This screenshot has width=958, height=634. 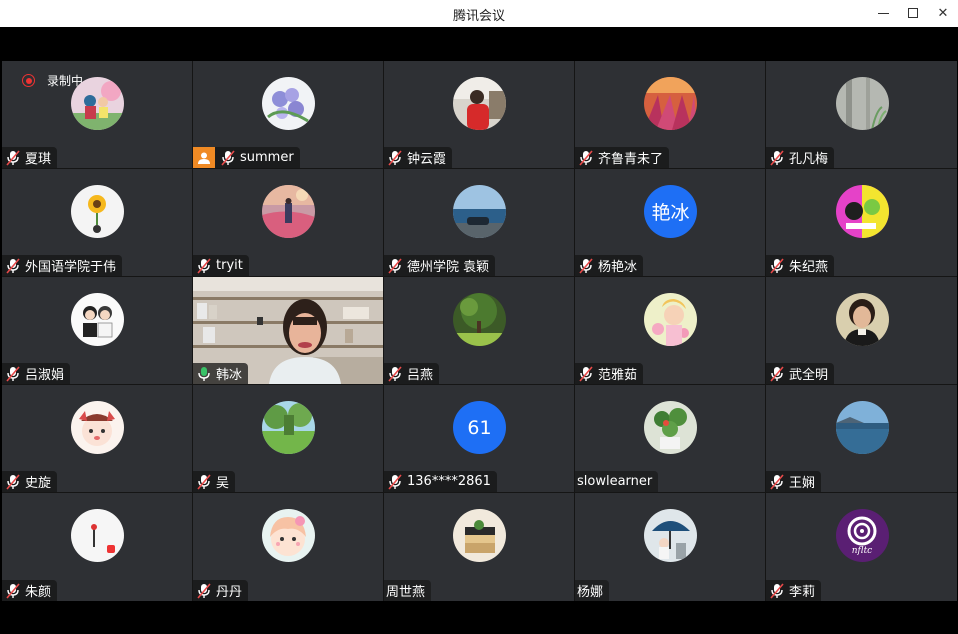 I want to click on participant-tile: nfltc 李莉, so click(x=861, y=547).